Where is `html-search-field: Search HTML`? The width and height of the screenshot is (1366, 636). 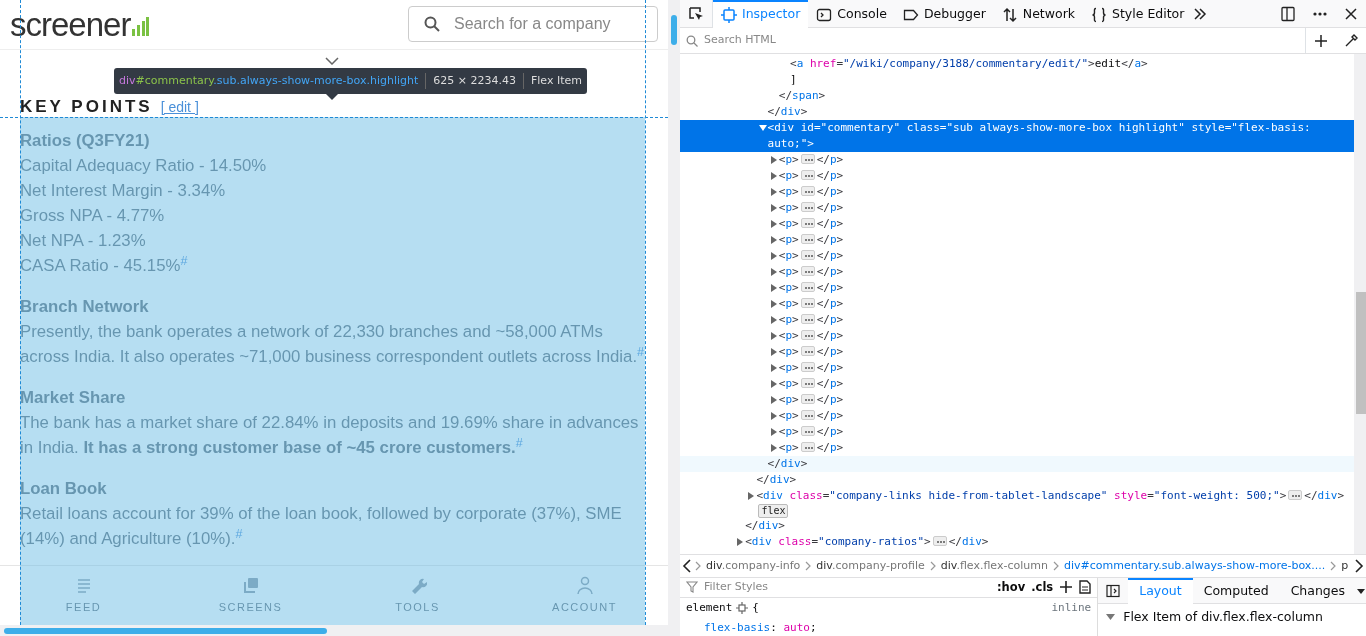
html-search-field: Search HTML is located at coordinates (1001, 40).